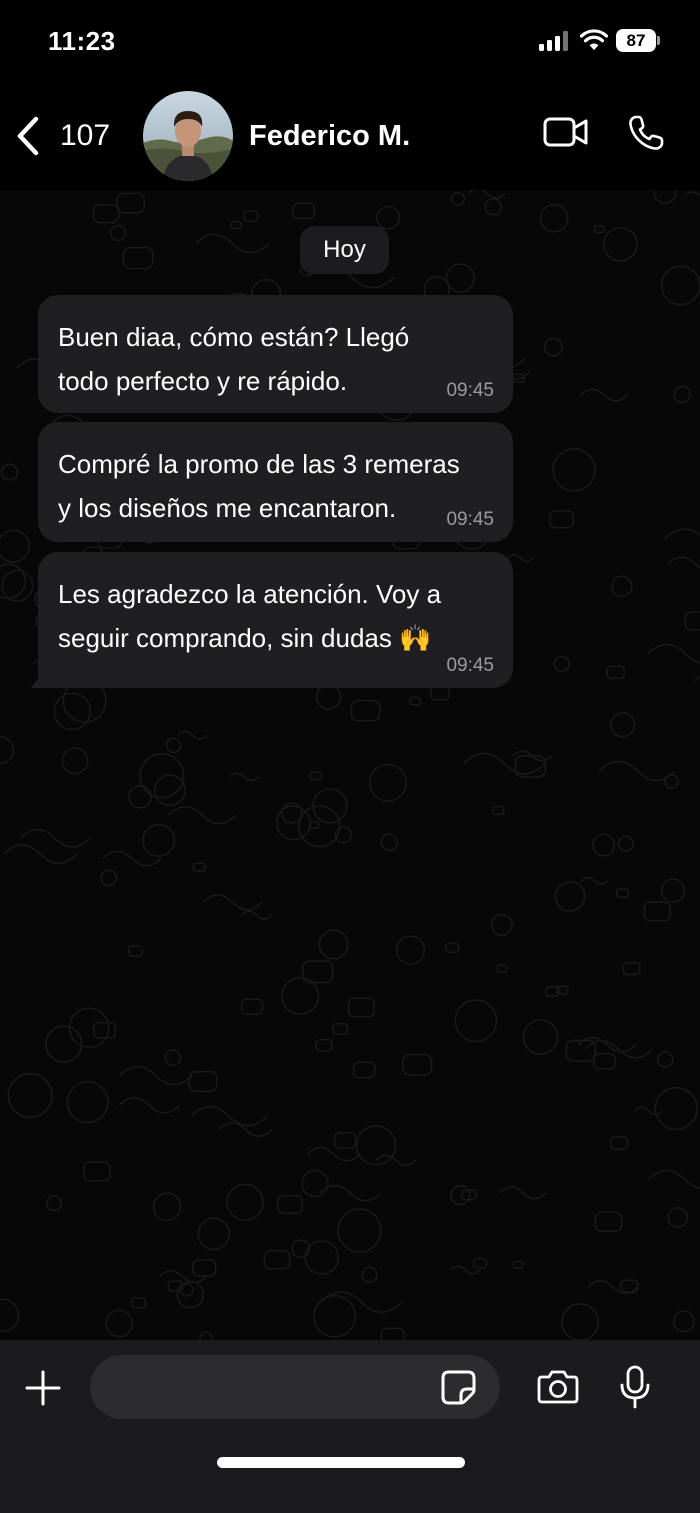 The width and height of the screenshot is (700, 1513). I want to click on battery-level: 87, so click(636, 40).